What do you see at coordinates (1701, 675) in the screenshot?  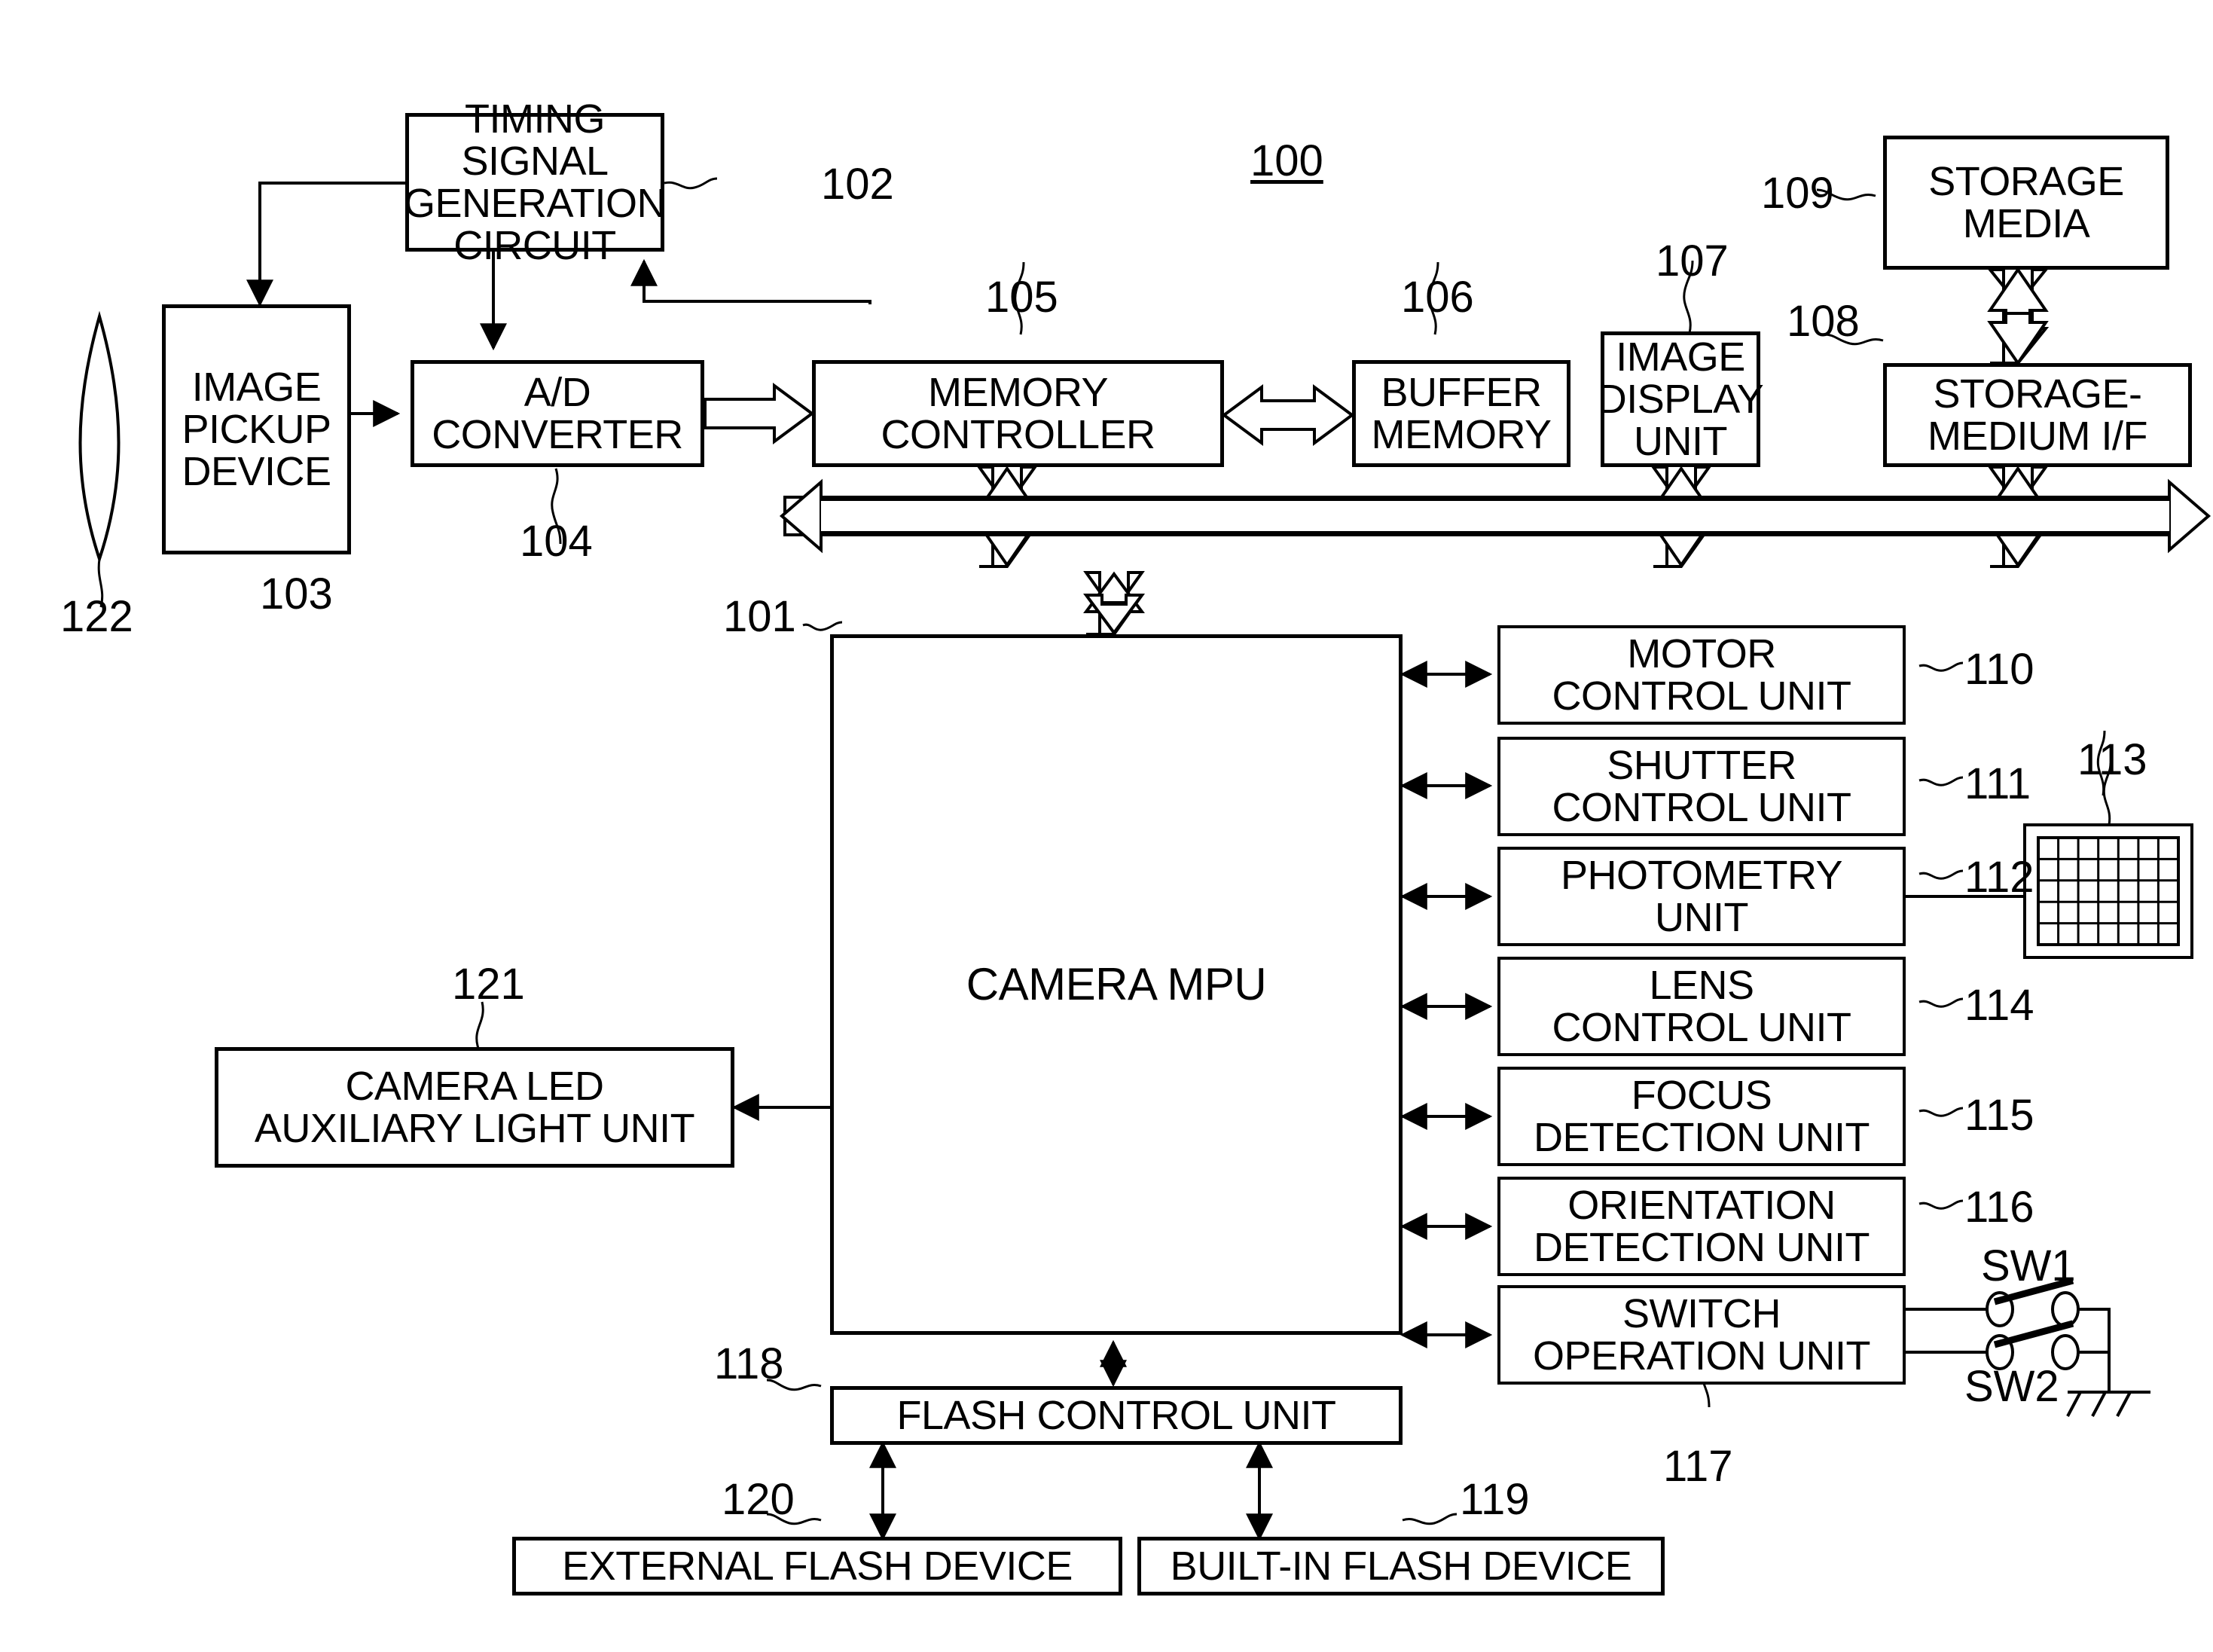 I see `block-motor-control-unit: MOTOR CONTROL UNIT` at bounding box center [1701, 675].